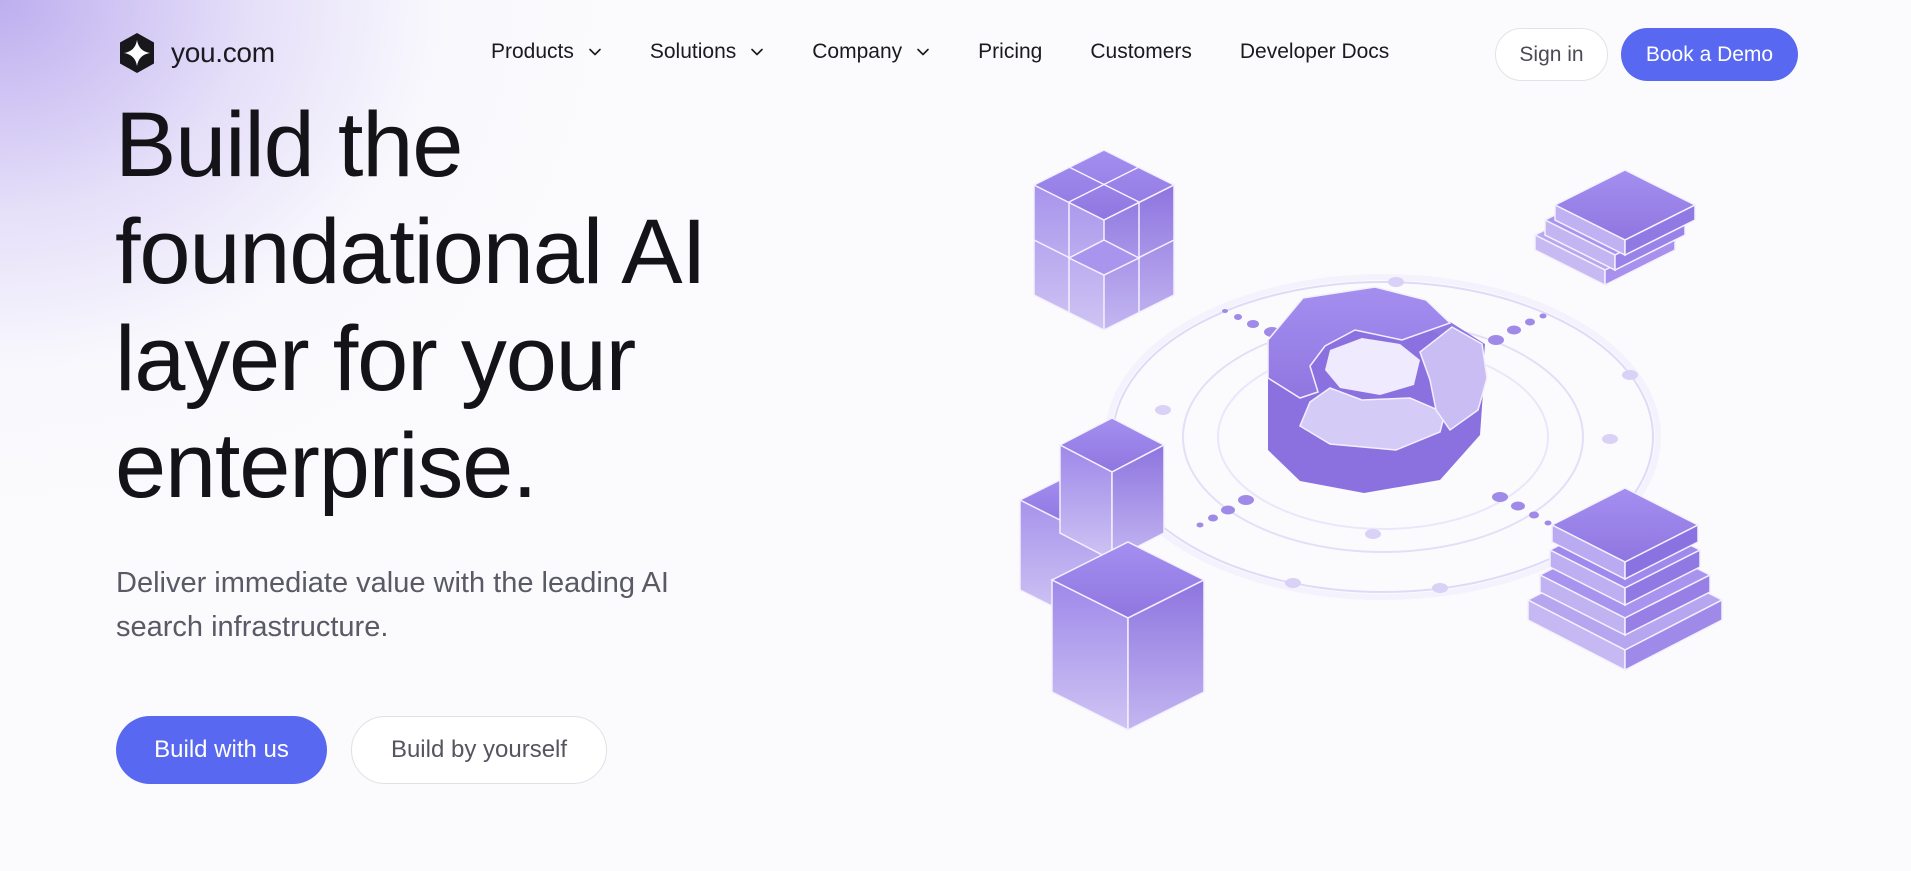 The width and height of the screenshot is (1911, 871). What do you see at coordinates (1104, 240) in the screenshot?
I see `cube-cluster-top-left` at bounding box center [1104, 240].